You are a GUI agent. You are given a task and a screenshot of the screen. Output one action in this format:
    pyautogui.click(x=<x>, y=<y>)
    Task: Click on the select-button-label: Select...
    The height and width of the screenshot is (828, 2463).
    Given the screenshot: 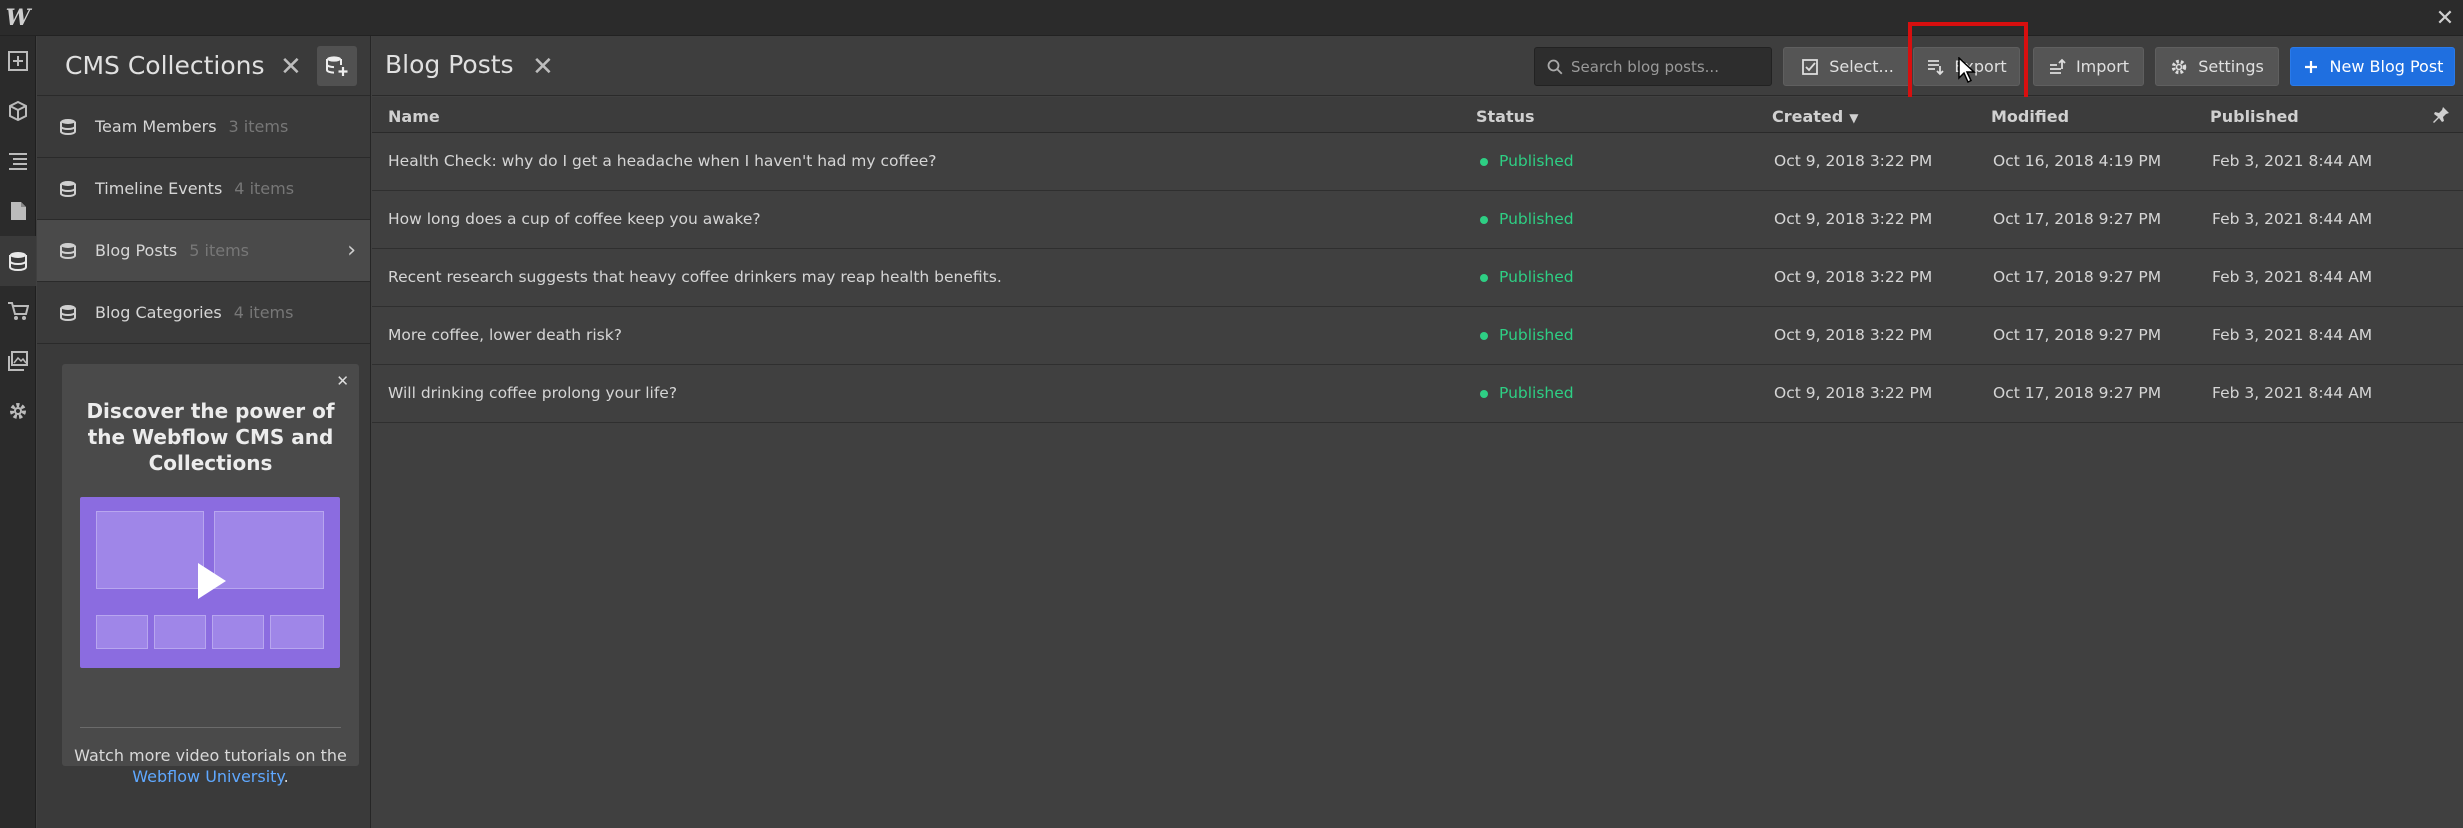 What is the action you would take?
    pyautogui.click(x=1861, y=66)
    